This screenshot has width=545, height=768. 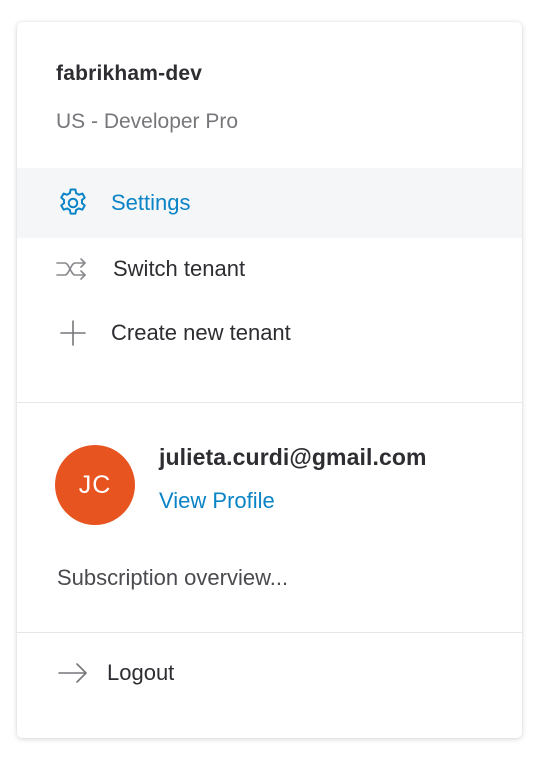 I want to click on create-new-tenant-label: Create new tenant, so click(x=201, y=332).